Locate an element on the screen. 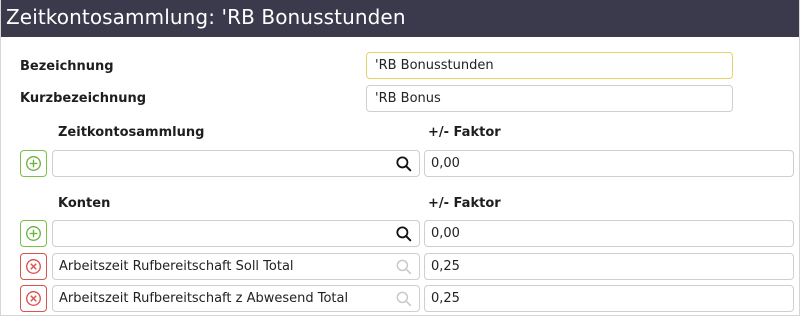 This screenshot has height=316, width=800. zeitkontosammlung-header: Zeitkontosammlung is located at coordinates (131, 132).